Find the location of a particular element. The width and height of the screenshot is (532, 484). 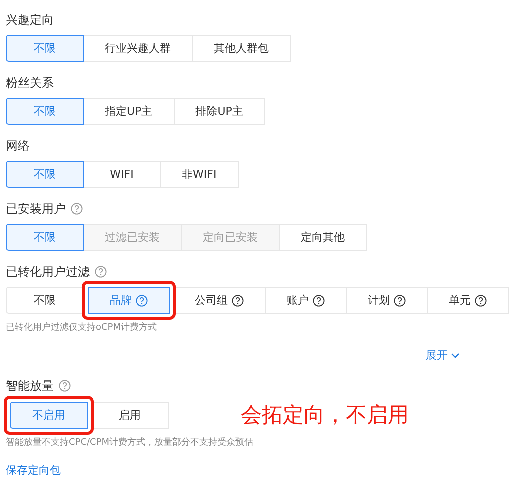

section-title: 已转化用户过滤 is located at coordinates (48, 272).